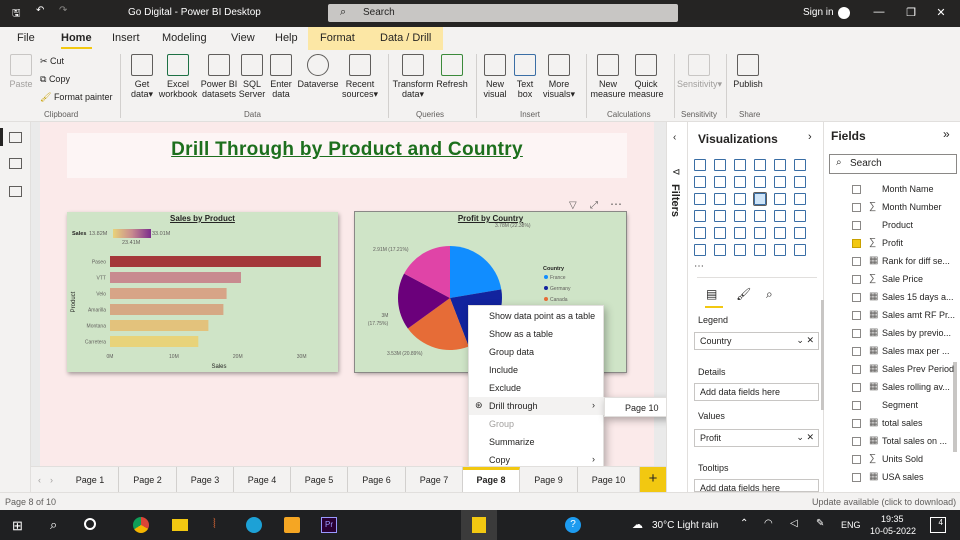 The width and height of the screenshot is (960, 540). What do you see at coordinates (148, 479) in the screenshot?
I see `page-tab: Page 2` at bounding box center [148, 479].